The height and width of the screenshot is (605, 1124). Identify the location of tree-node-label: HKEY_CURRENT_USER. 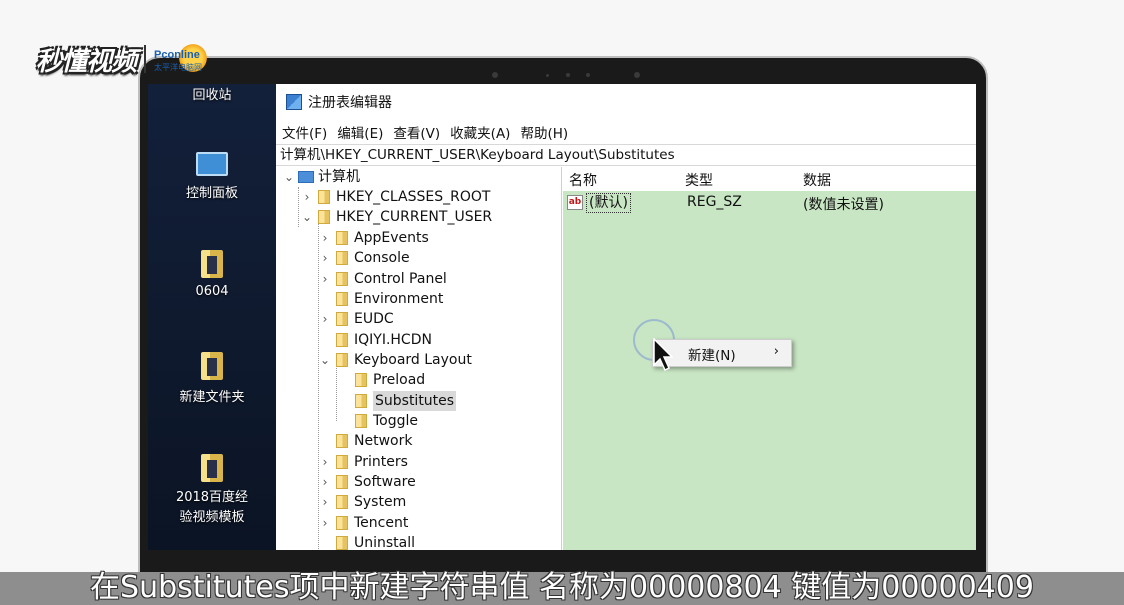
(414, 217).